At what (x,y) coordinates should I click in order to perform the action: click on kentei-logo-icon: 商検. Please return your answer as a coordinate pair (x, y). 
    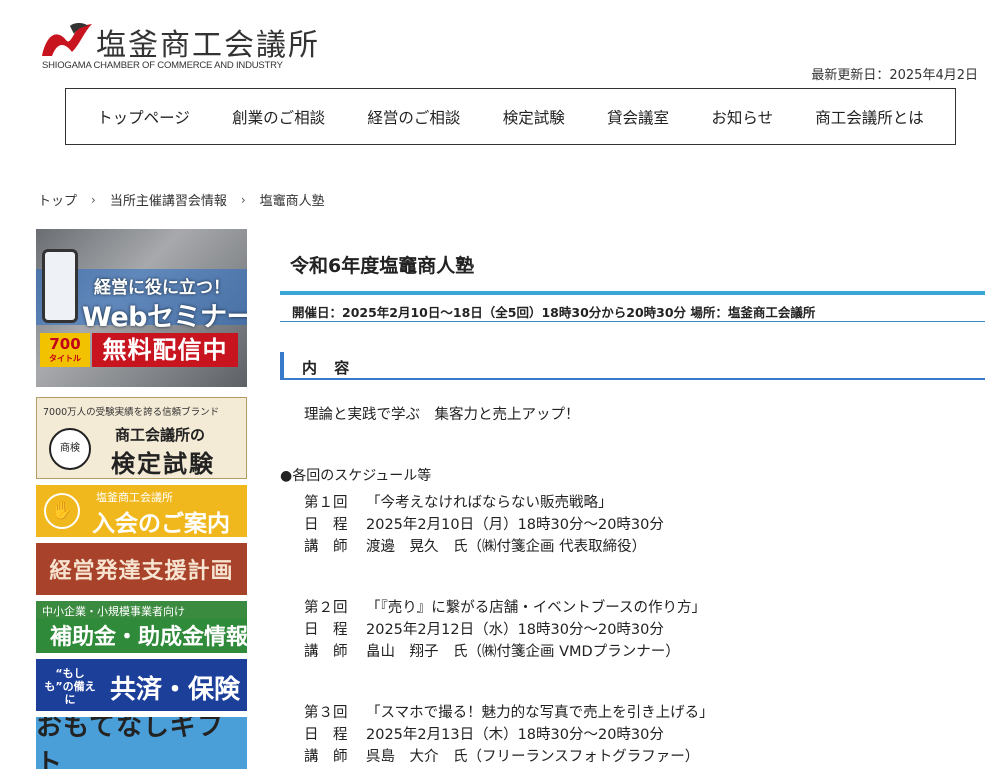
    Looking at the image, I should click on (70, 449).